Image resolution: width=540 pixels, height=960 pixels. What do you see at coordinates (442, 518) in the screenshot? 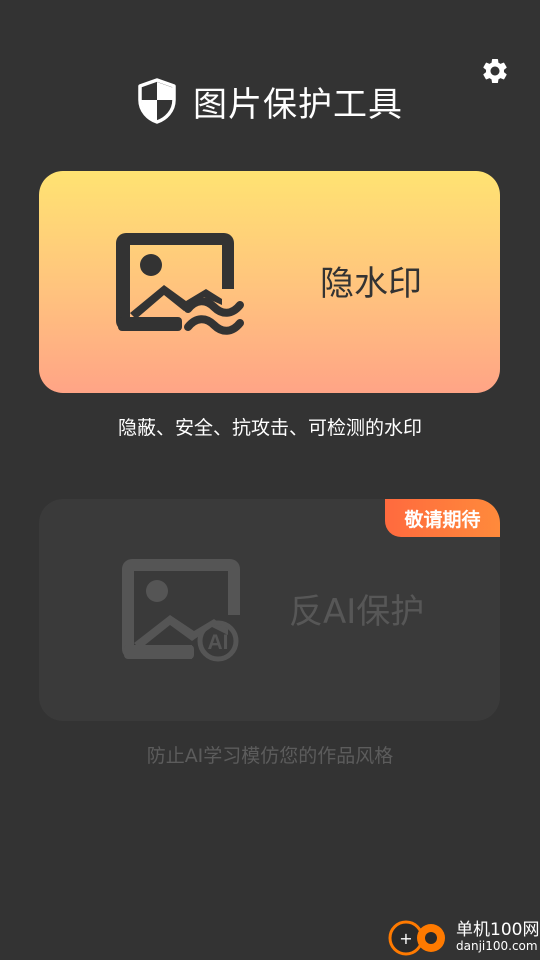
I see `coming-soon-badge: 敬请期待` at bounding box center [442, 518].